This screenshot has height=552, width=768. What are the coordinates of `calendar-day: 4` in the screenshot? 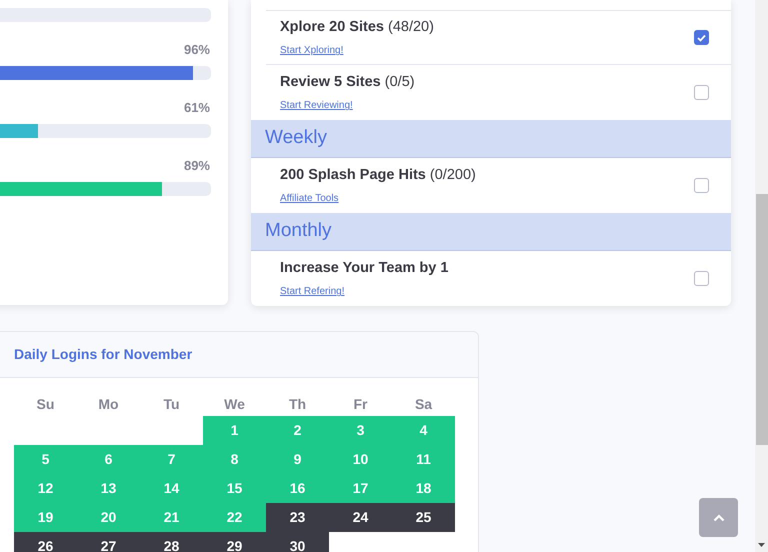 It's located at (423, 430).